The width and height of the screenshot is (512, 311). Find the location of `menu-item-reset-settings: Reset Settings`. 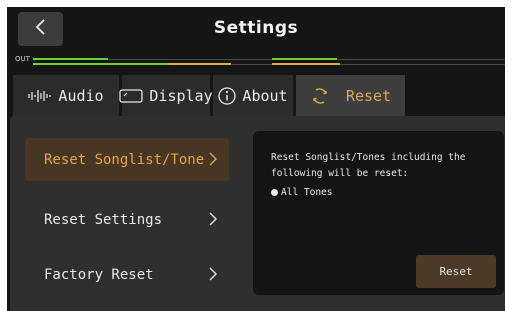

menu-item-reset-settings: Reset Settings is located at coordinates (127, 219).